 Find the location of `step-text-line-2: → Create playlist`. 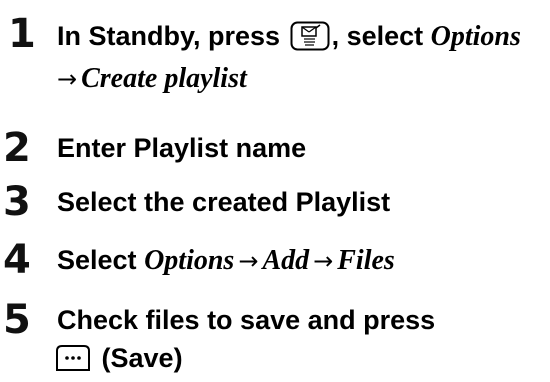

step-text-line-2: → Create playlist is located at coordinates (152, 78).